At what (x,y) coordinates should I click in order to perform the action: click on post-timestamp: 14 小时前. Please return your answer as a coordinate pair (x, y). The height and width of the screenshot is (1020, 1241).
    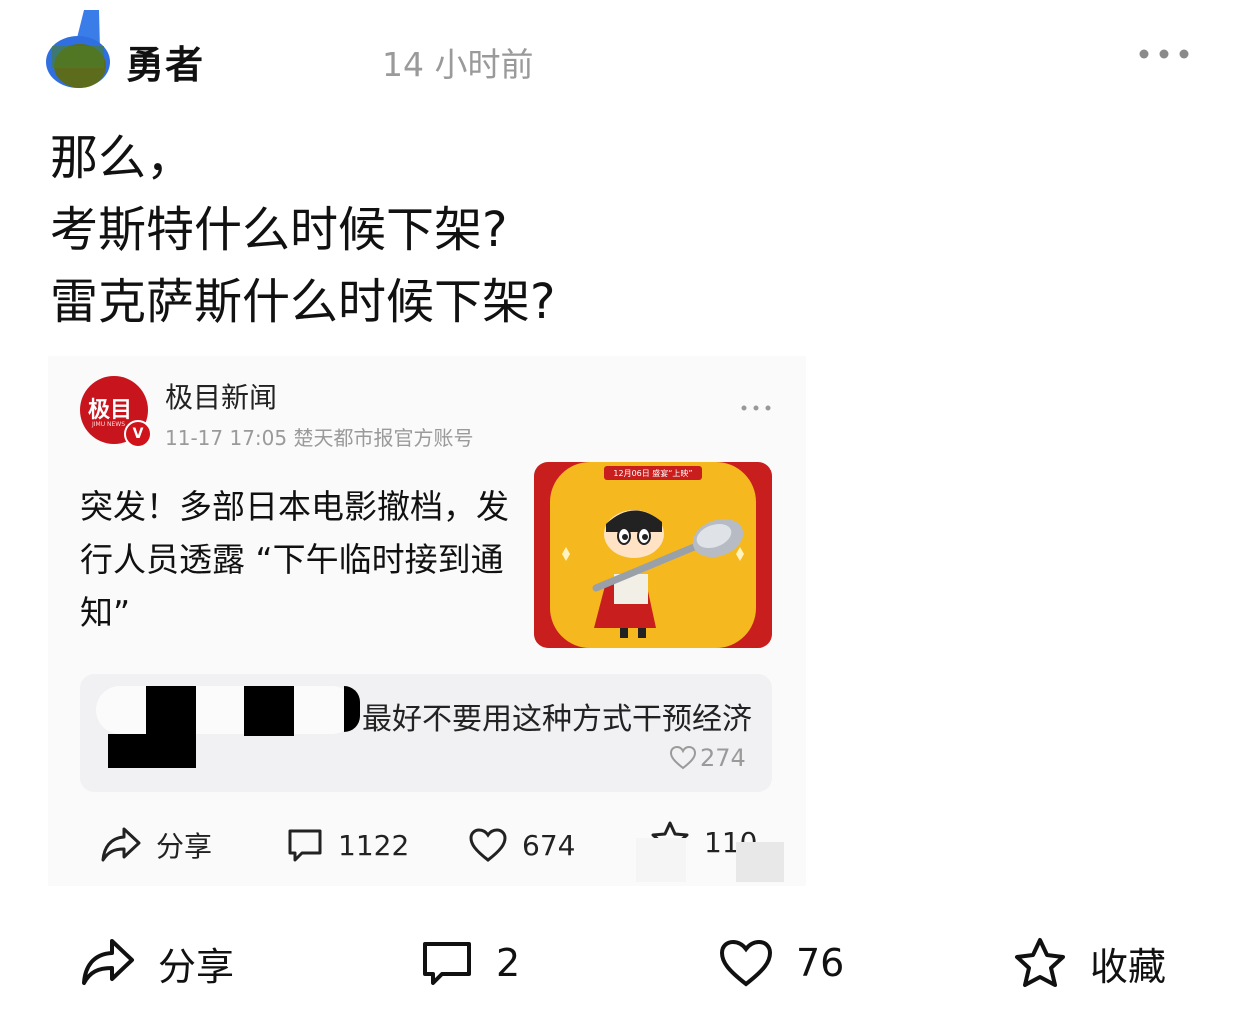
    Looking at the image, I should click on (458, 64).